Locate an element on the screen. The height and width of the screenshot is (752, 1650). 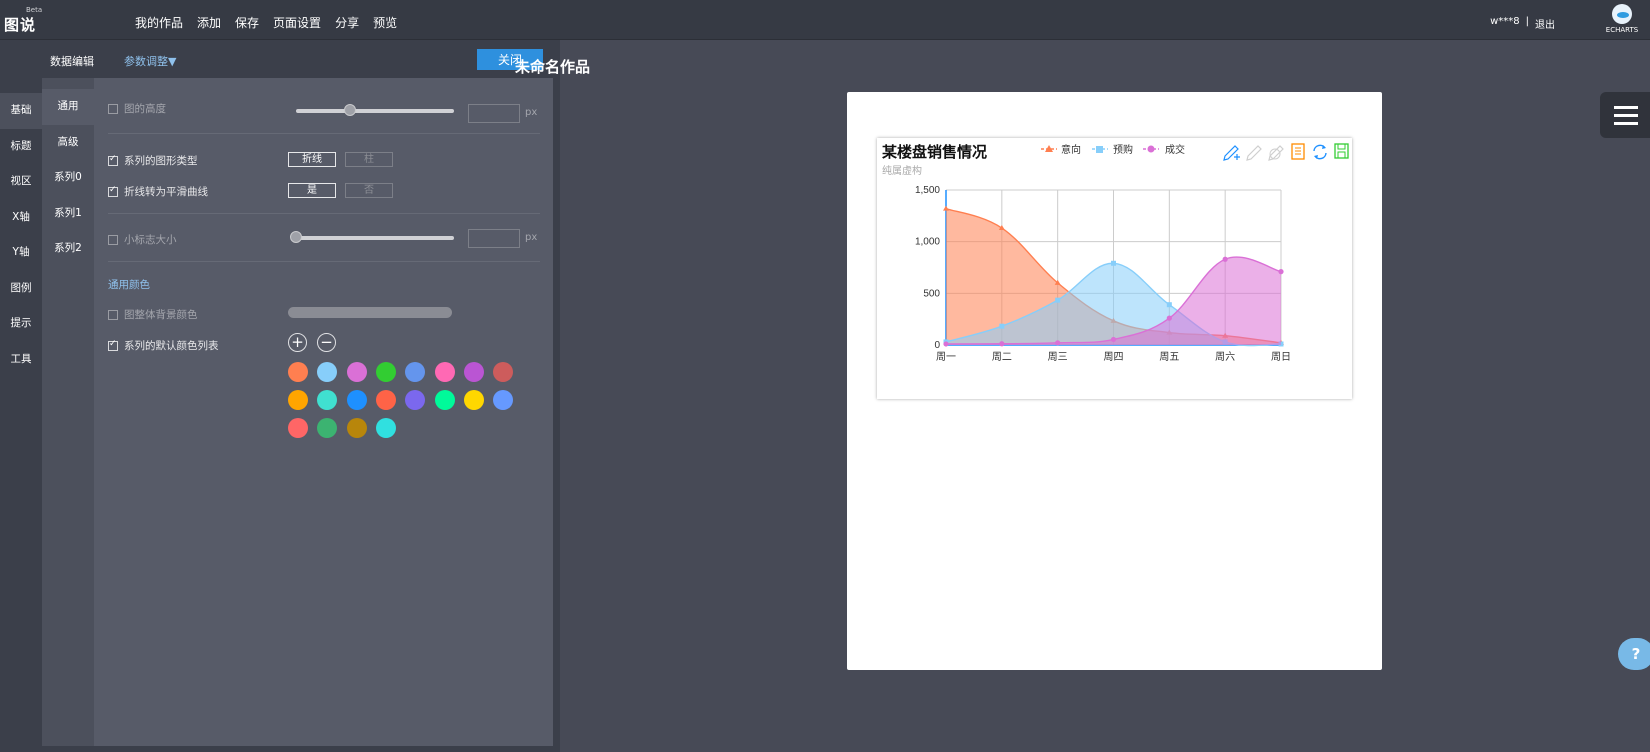
nav-save: 保存 is located at coordinates (247, 22).